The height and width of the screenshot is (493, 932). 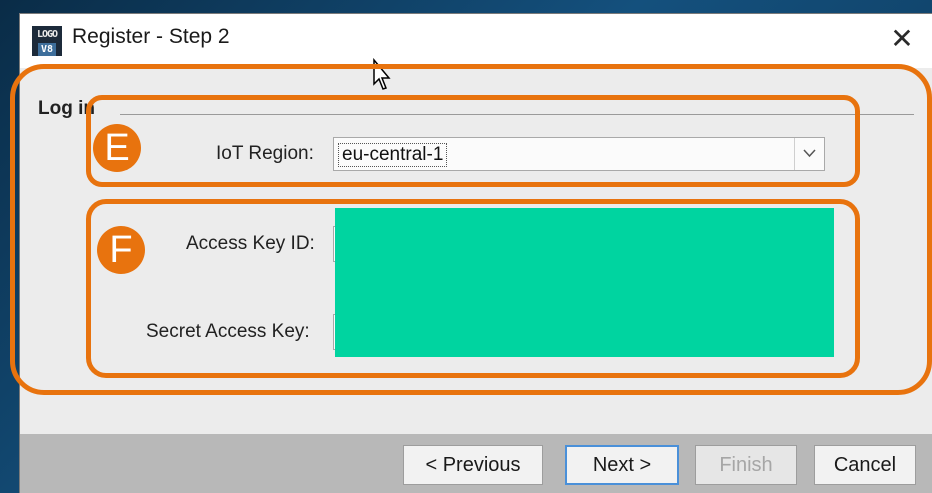 What do you see at coordinates (622, 465) in the screenshot?
I see `next-button: Next >` at bounding box center [622, 465].